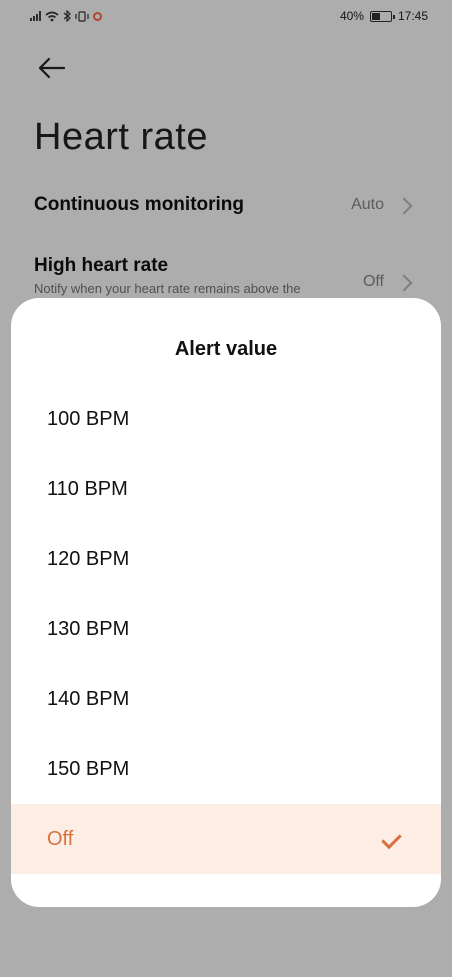 The image size is (452, 977). What do you see at coordinates (226, 699) in the screenshot?
I see `option-140-bpm: 140 BPM` at bounding box center [226, 699].